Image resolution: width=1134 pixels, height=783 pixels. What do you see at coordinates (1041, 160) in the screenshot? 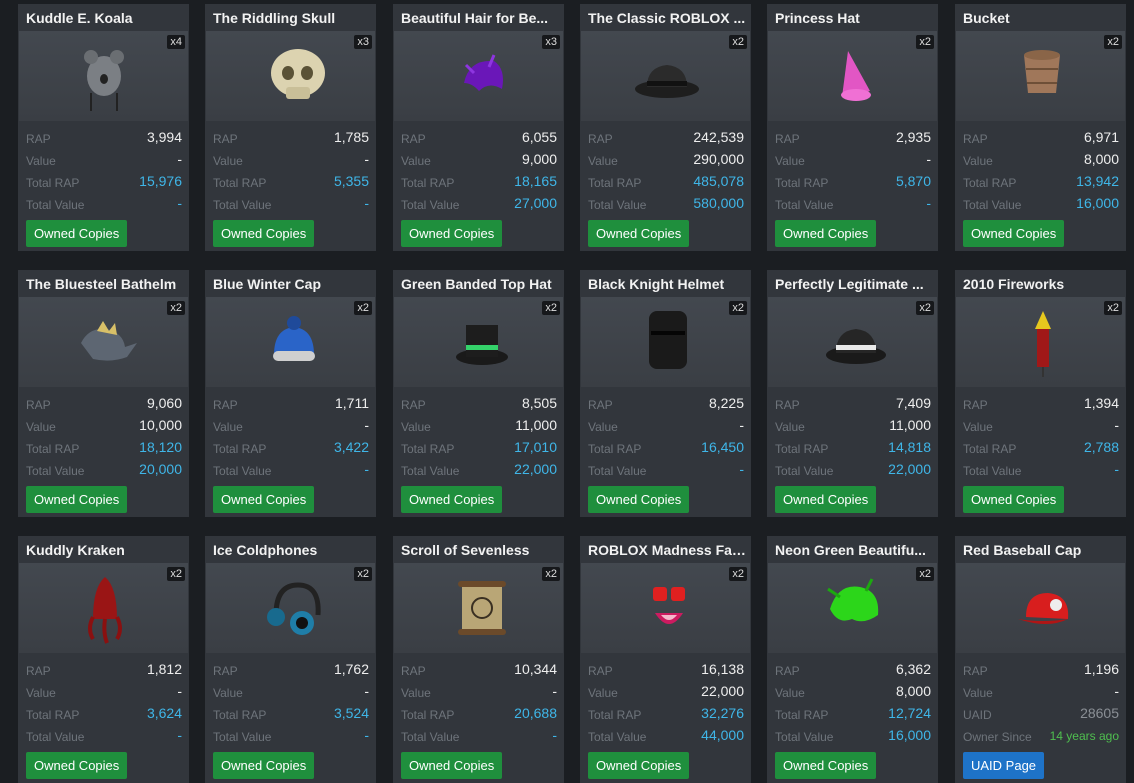
I see `value-row: Value 8,000` at bounding box center [1041, 160].